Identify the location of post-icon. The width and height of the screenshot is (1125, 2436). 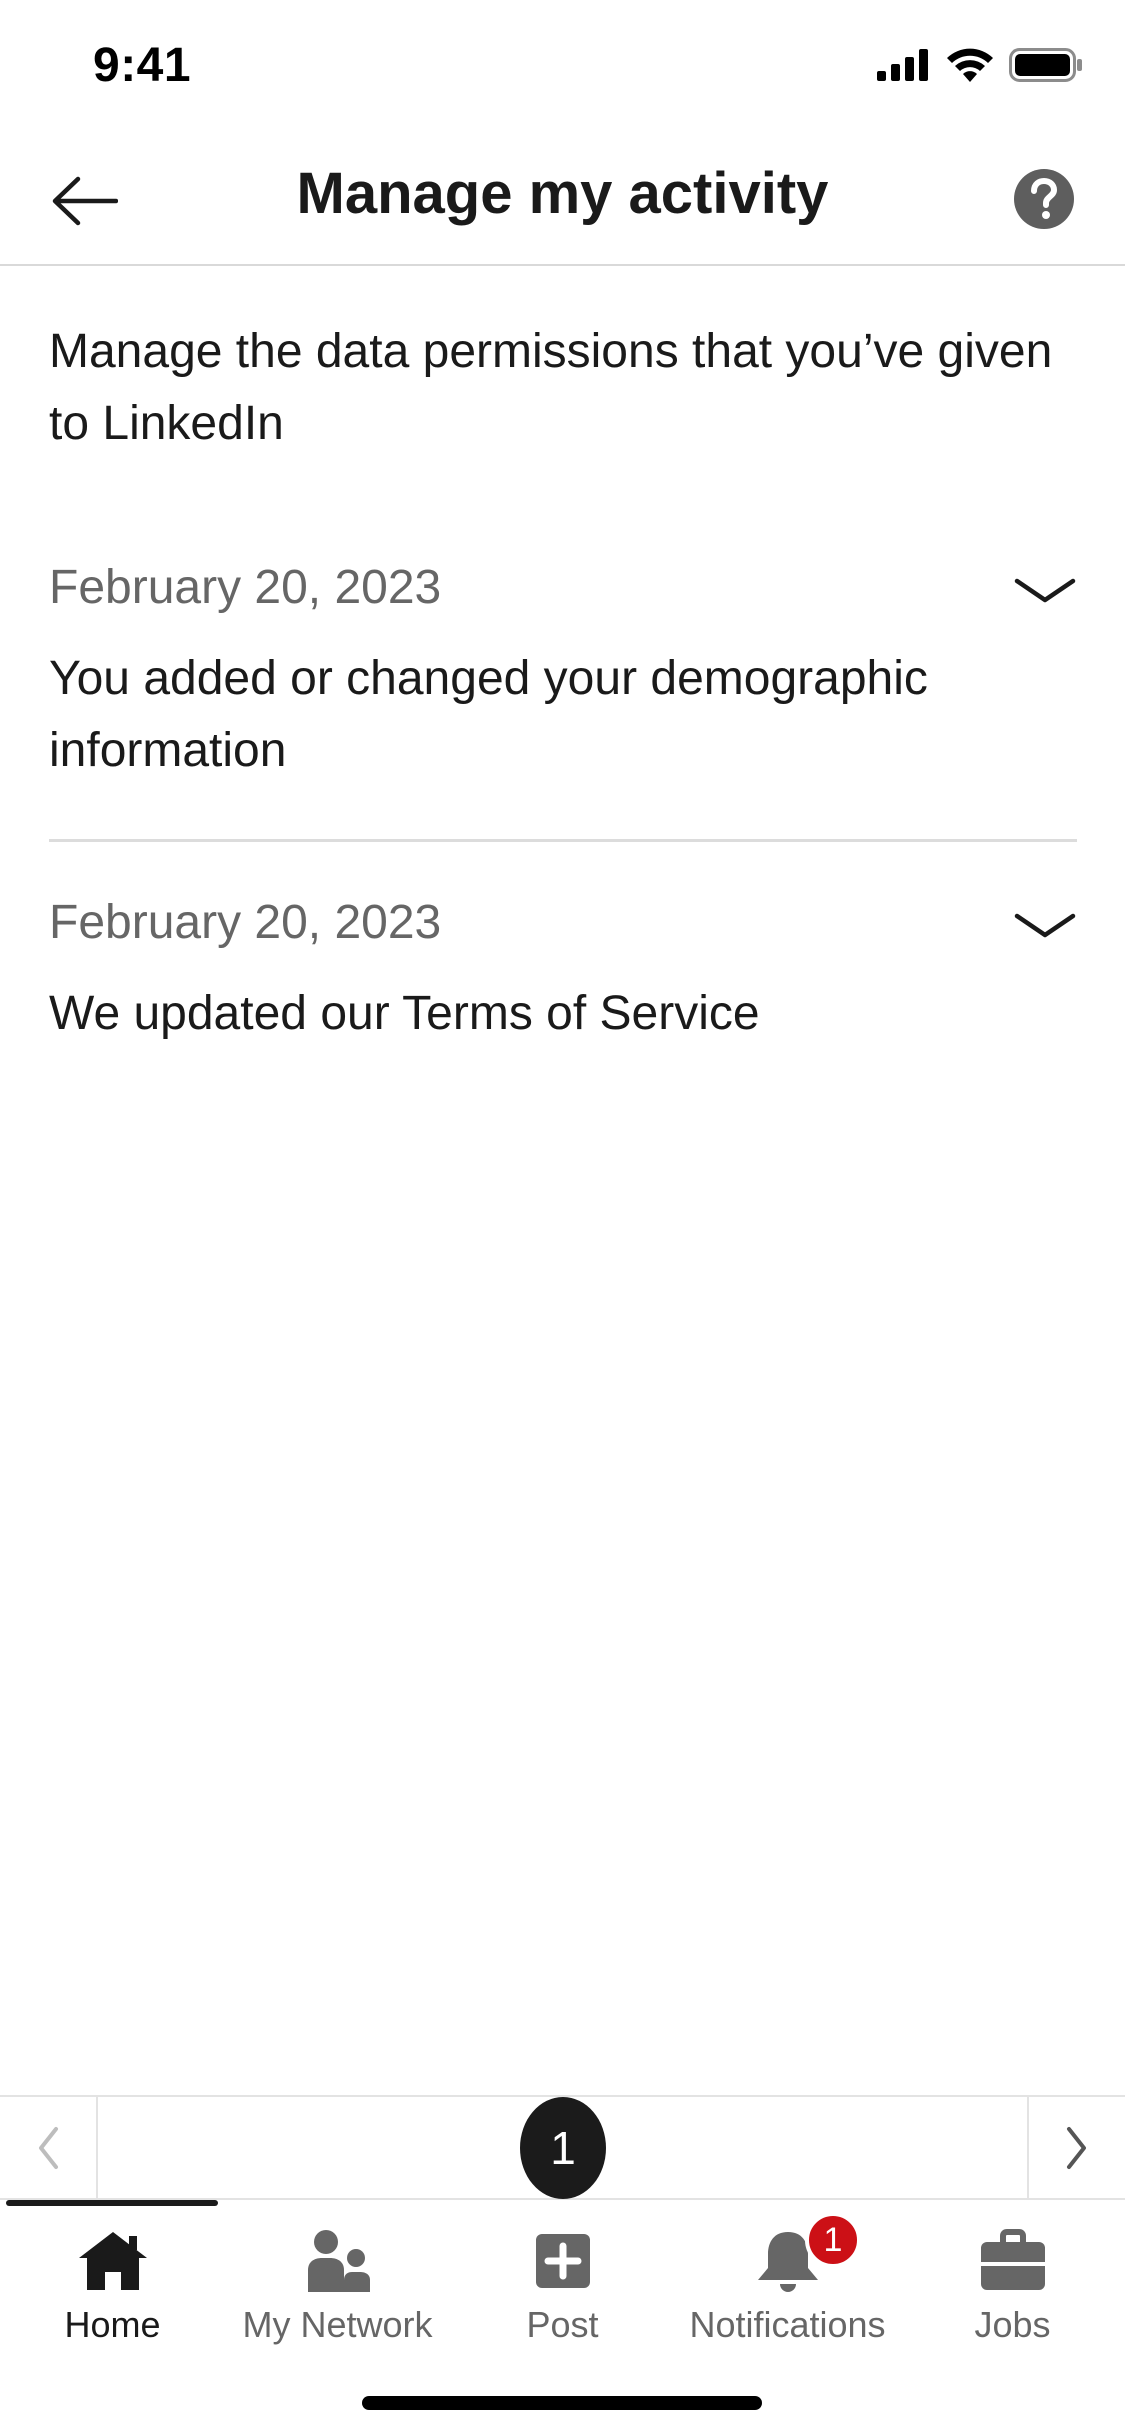
(562, 2261).